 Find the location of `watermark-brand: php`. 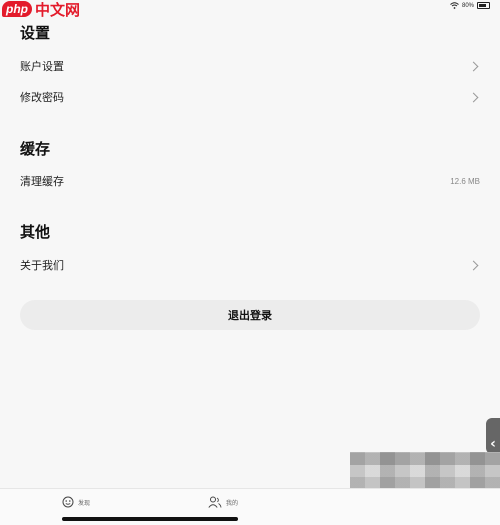

watermark-brand: php is located at coordinates (17, 9).